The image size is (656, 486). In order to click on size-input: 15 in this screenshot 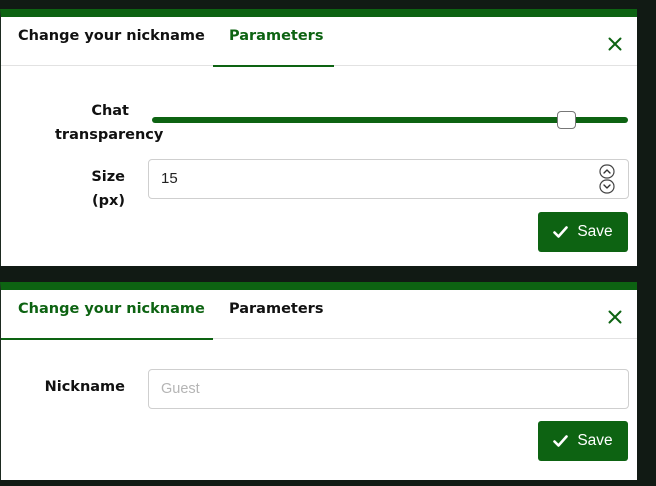, I will do `click(388, 179)`.